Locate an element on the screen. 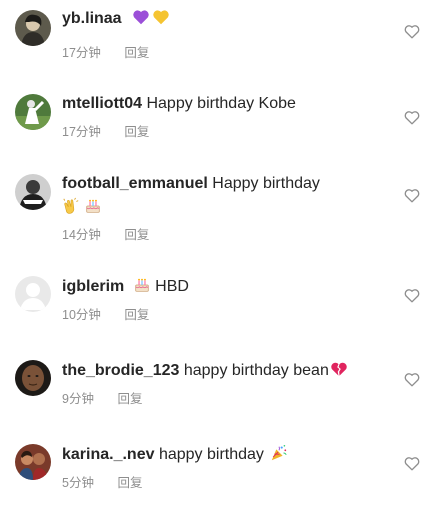  comment-time: 14分钟 is located at coordinates (81, 235).